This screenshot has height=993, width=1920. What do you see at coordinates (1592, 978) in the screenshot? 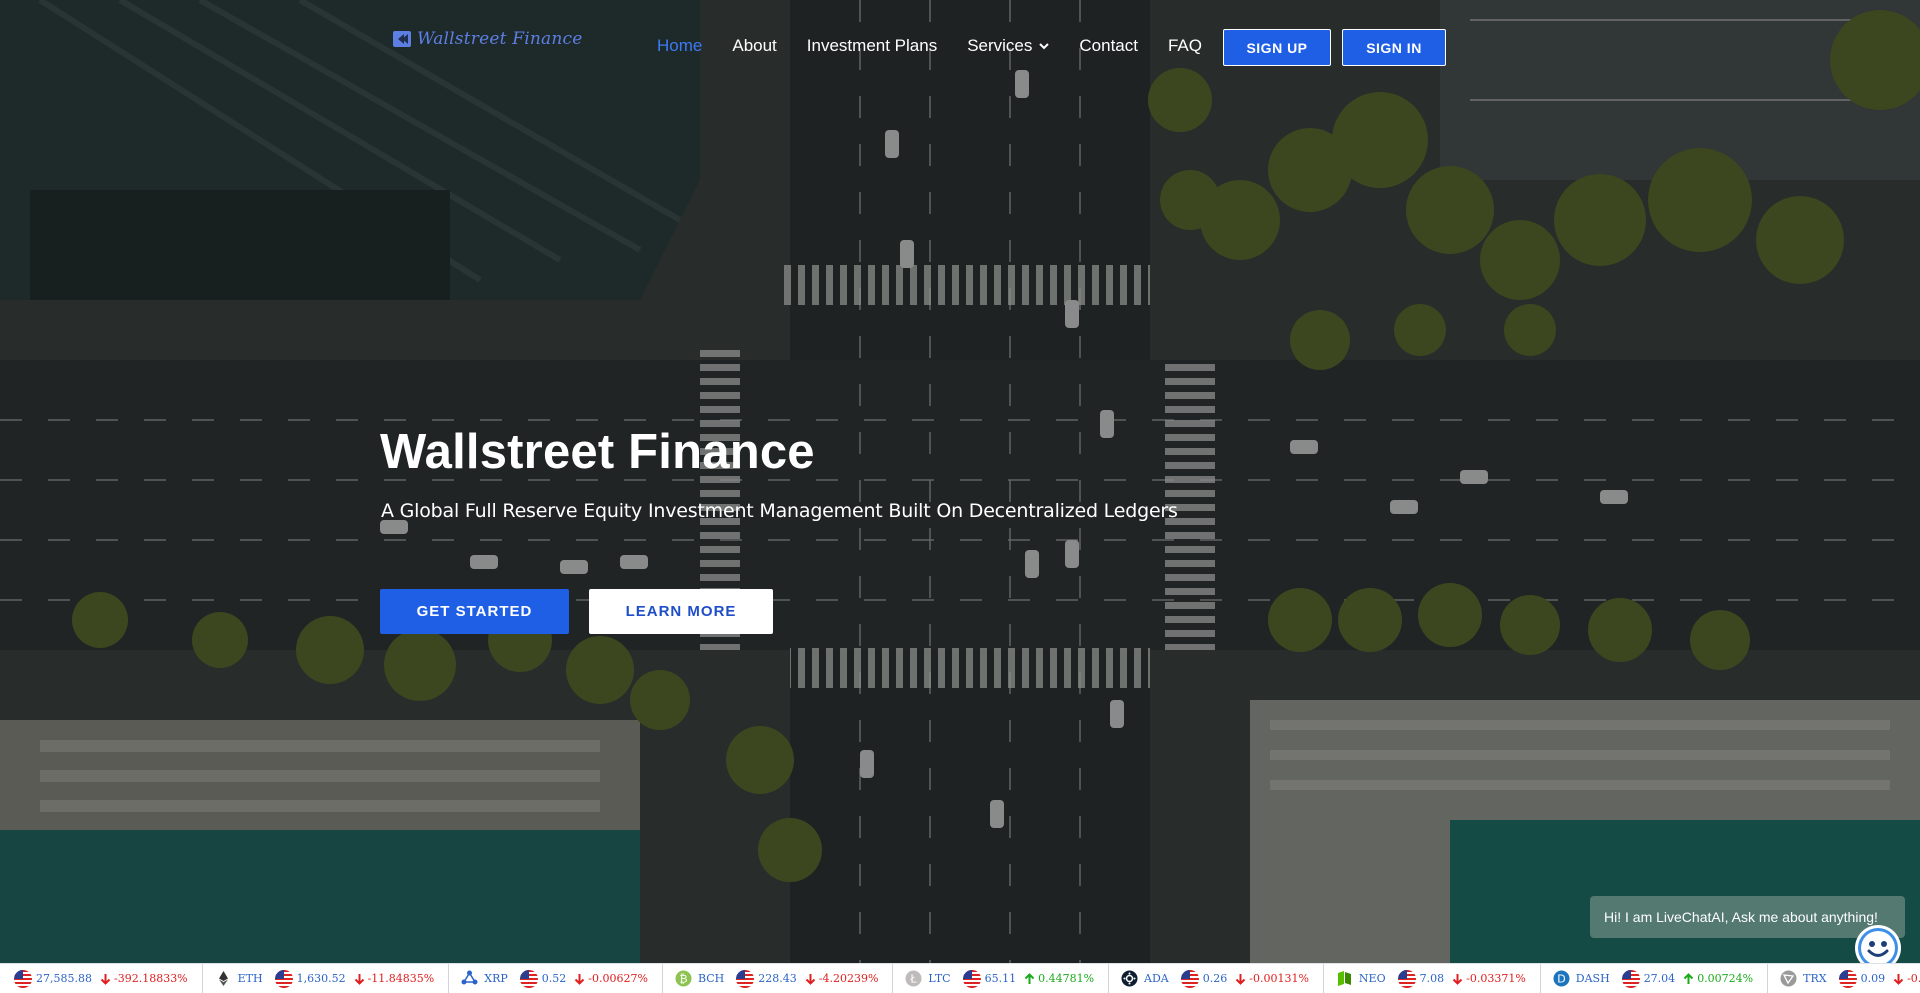
I see `ticker-symbol: DASH` at bounding box center [1592, 978].